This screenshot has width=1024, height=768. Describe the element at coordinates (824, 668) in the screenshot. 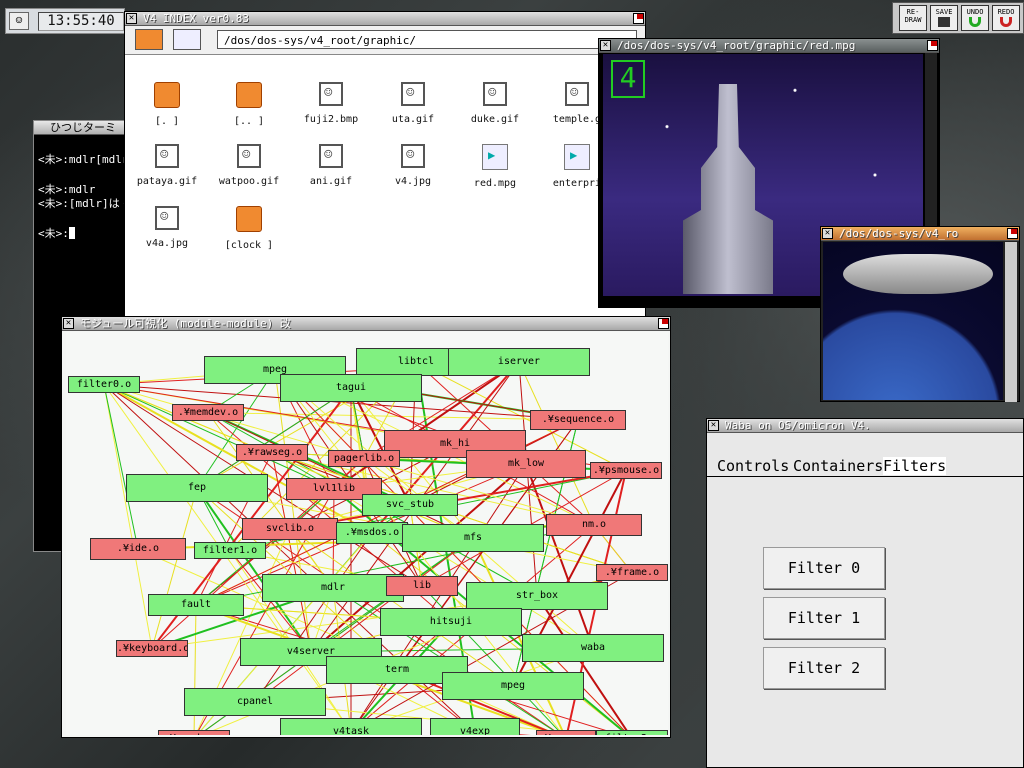

I see `filter-2-button: Filter 2` at that location.